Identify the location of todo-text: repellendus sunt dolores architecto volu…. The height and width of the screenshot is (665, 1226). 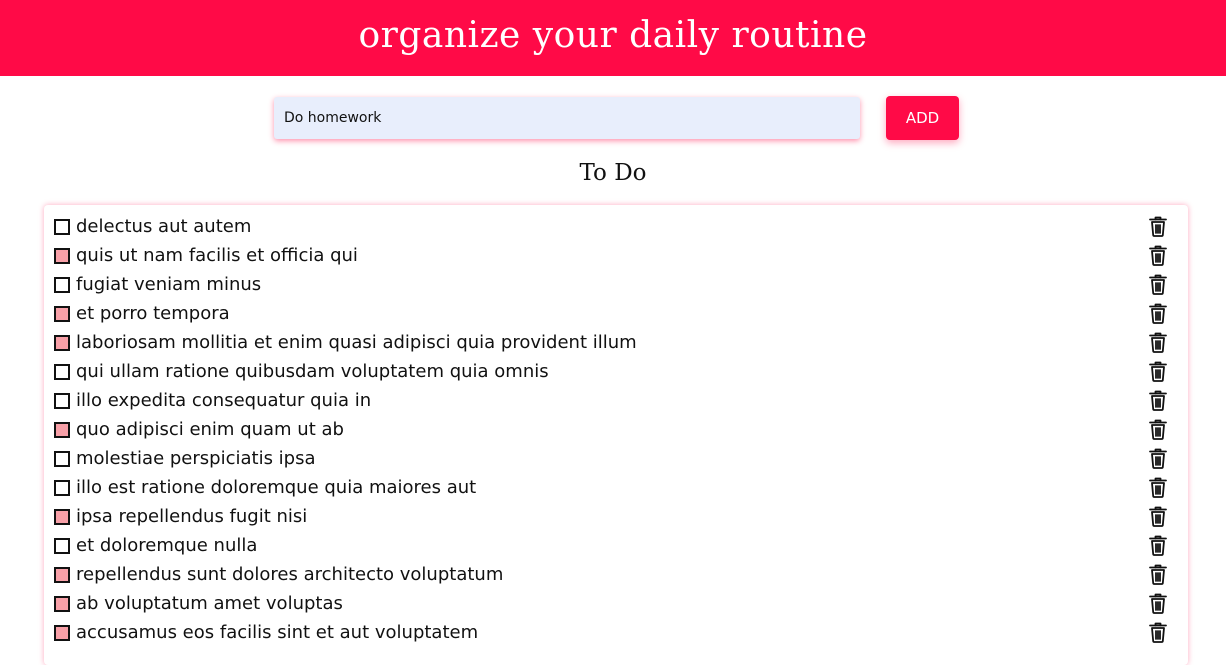
(290, 574).